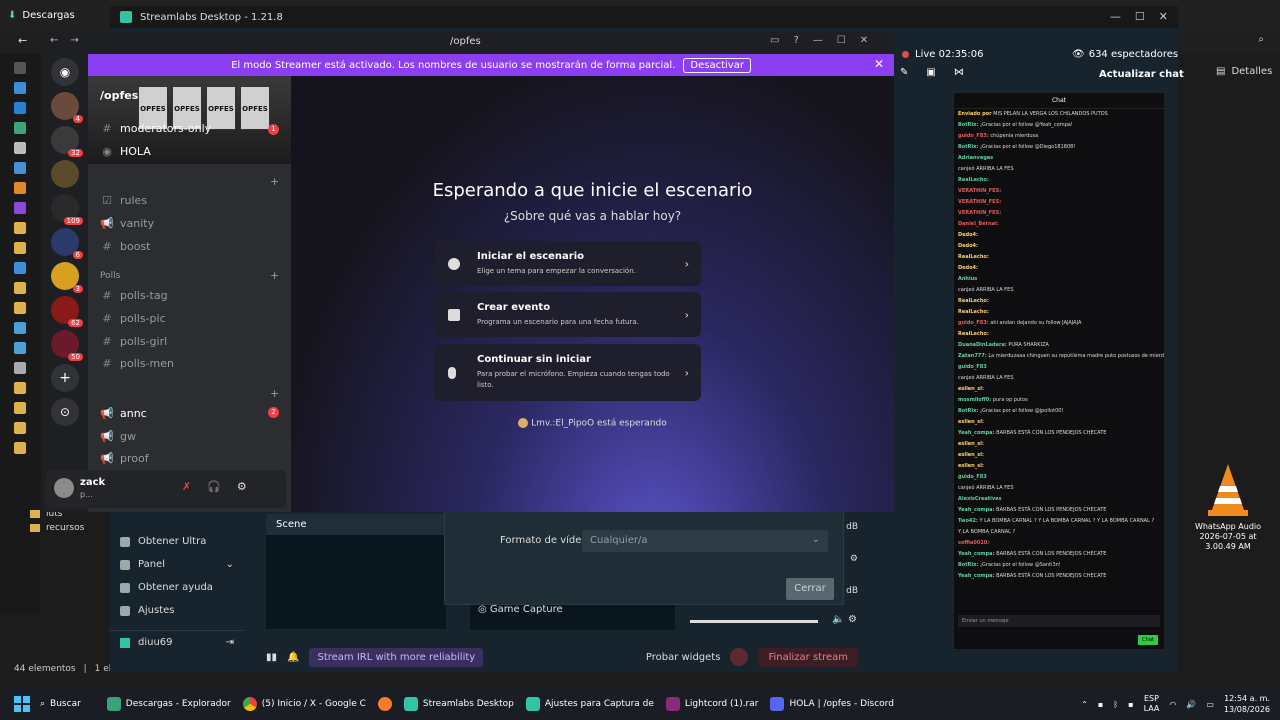 The height and width of the screenshot is (720, 1280). Describe the element at coordinates (978, 224) in the screenshot. I see `chat-username: Daniel_Bernal:` at that location.